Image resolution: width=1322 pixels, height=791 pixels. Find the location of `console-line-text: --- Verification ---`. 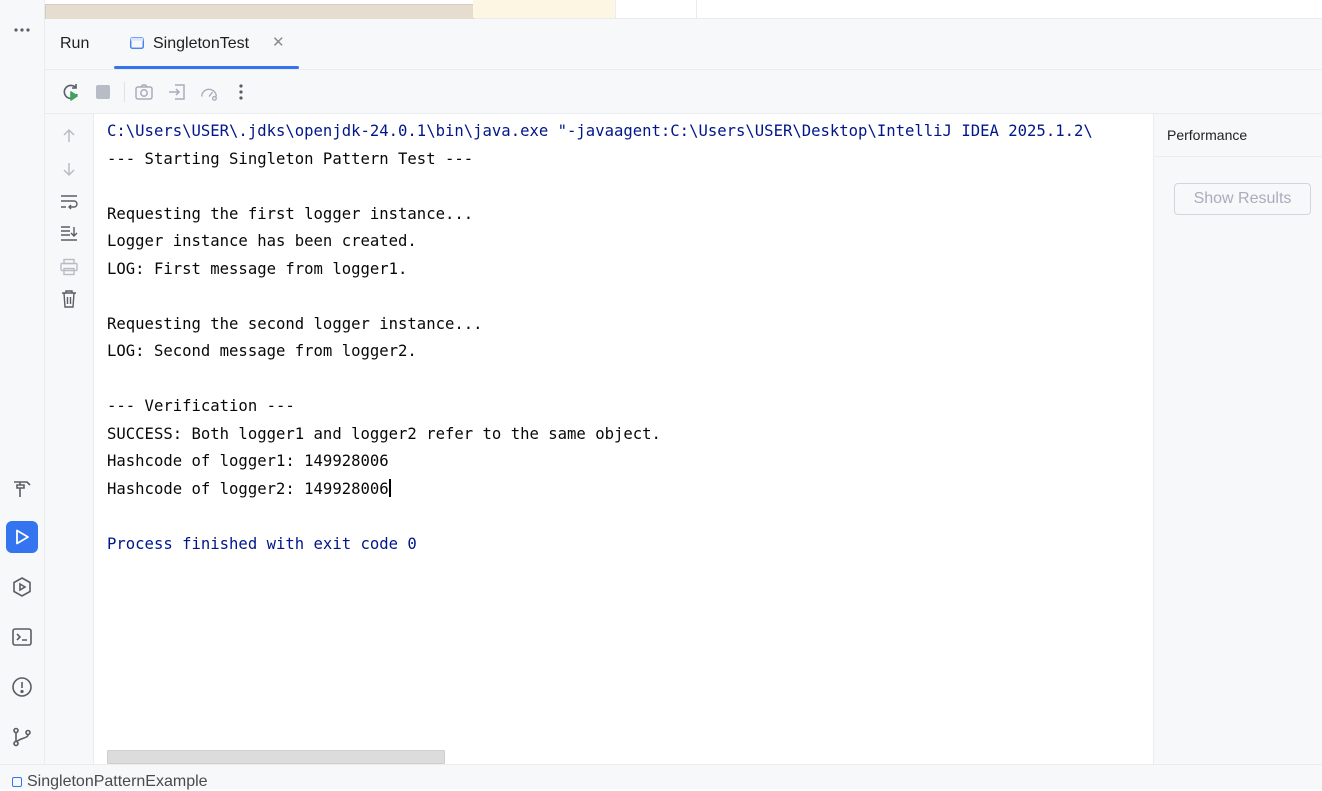

console-line-text: --- Verification --- is located at coordinates (201, 406).